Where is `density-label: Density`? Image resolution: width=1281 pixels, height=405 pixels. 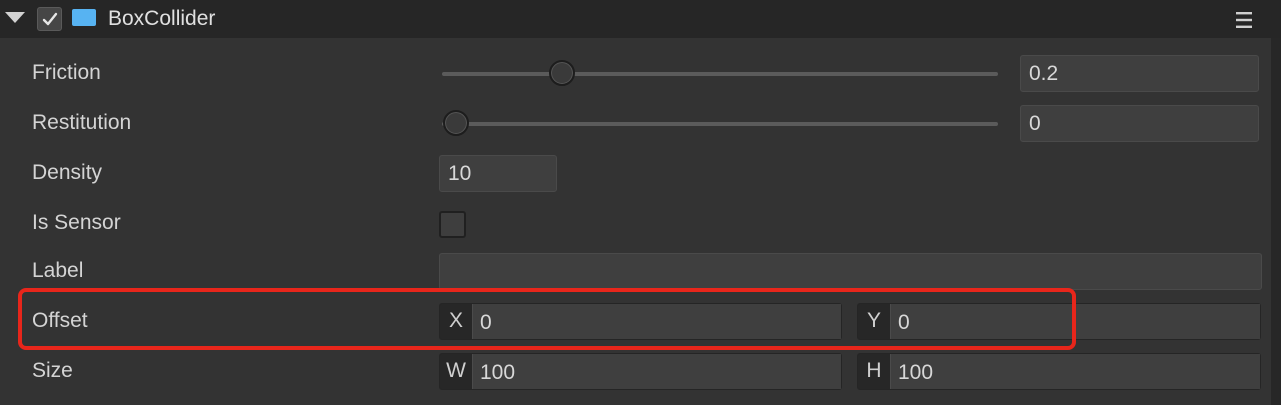 density-label: Density is located at coordinates (67, 172).